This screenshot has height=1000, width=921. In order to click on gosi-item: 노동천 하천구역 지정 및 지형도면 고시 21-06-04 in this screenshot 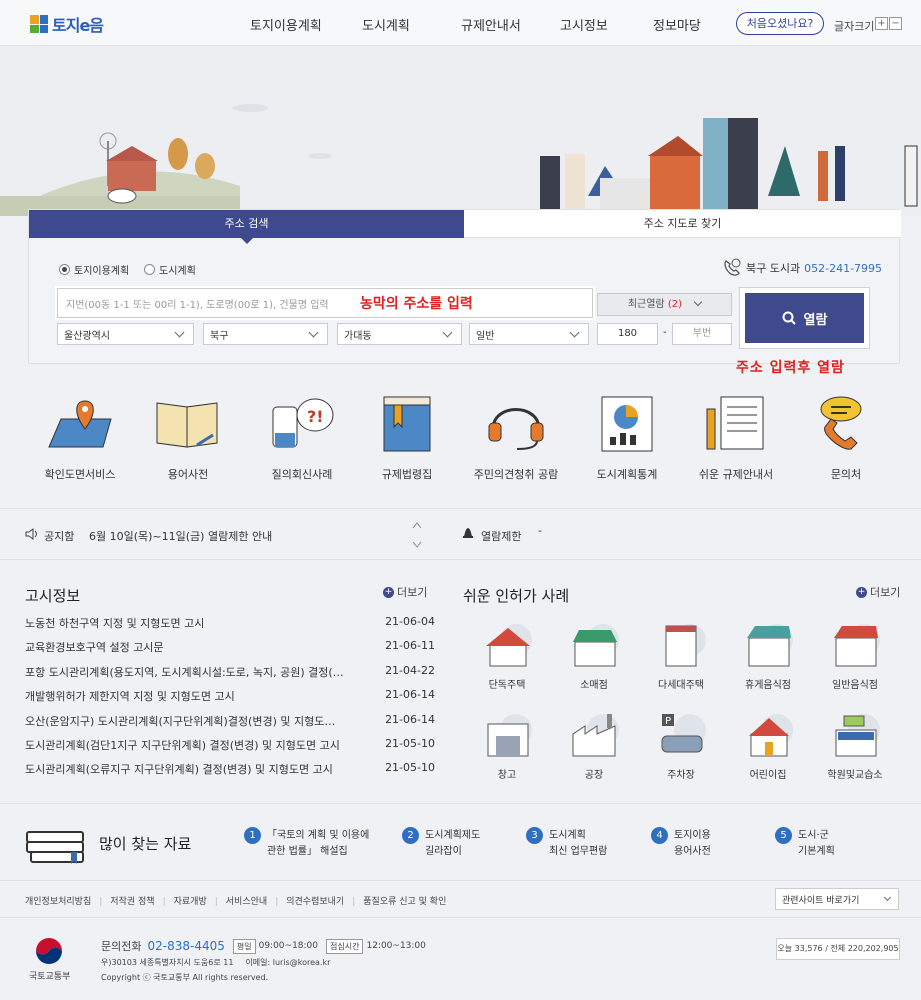, I will do `click(230, 623)`.